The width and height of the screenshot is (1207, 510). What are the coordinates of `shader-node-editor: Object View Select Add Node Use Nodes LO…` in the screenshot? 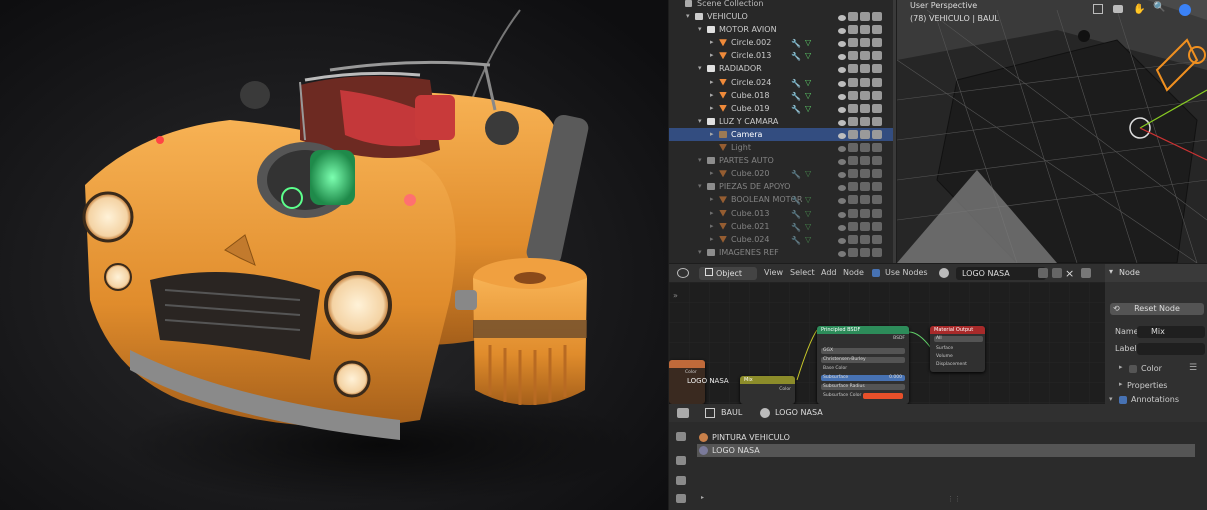 It's located at (887, 334).